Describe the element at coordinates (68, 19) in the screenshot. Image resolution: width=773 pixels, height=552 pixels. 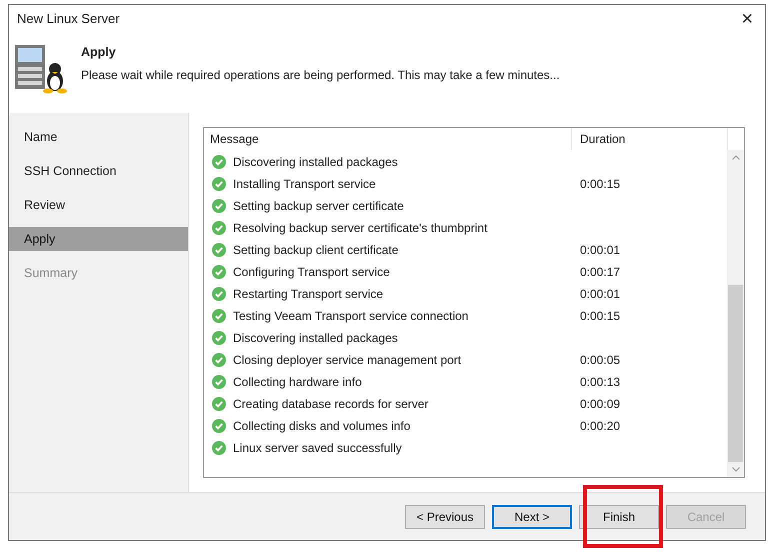
I see `window-title: New Linux Server` at that location.